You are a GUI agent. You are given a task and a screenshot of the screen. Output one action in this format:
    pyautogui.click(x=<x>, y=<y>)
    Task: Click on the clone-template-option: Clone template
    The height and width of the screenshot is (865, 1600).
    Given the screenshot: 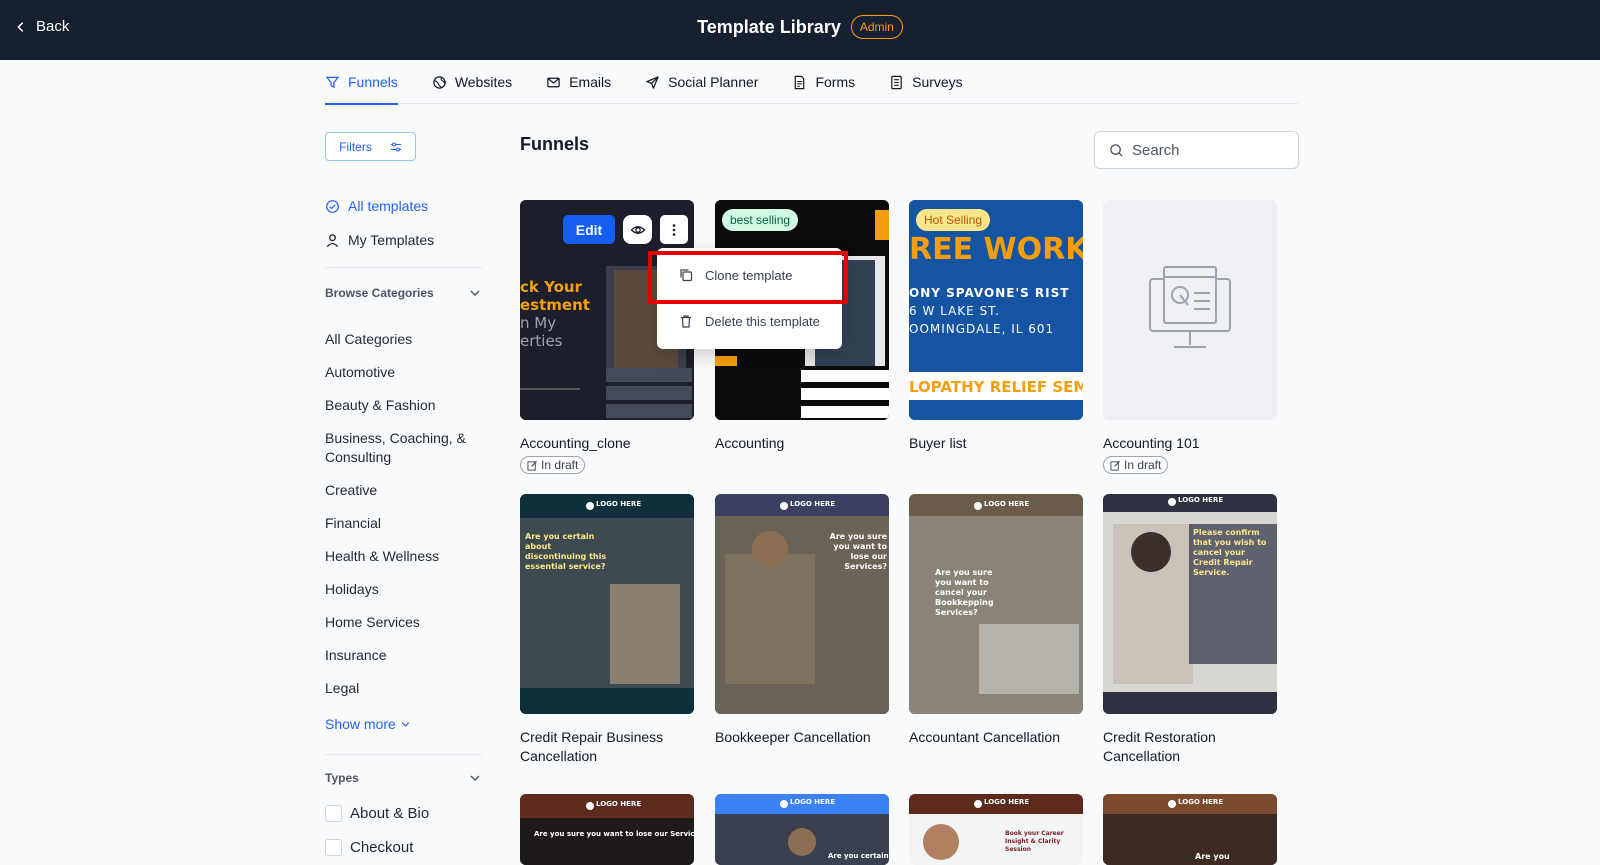 What is the action you would take?
    pyautogui.click(x=749, y=275)
    